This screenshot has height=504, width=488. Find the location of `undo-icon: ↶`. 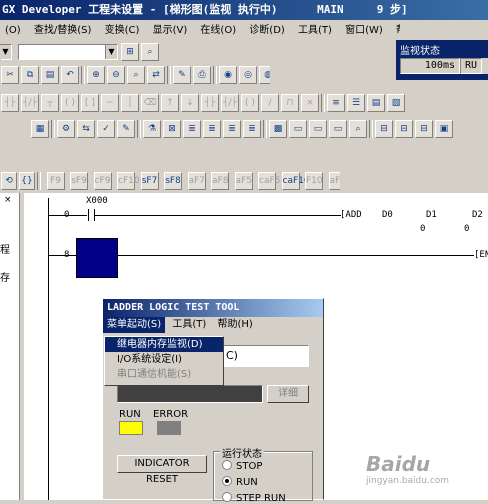

undo-icon: ↶ is located at coordinates (70, 75).